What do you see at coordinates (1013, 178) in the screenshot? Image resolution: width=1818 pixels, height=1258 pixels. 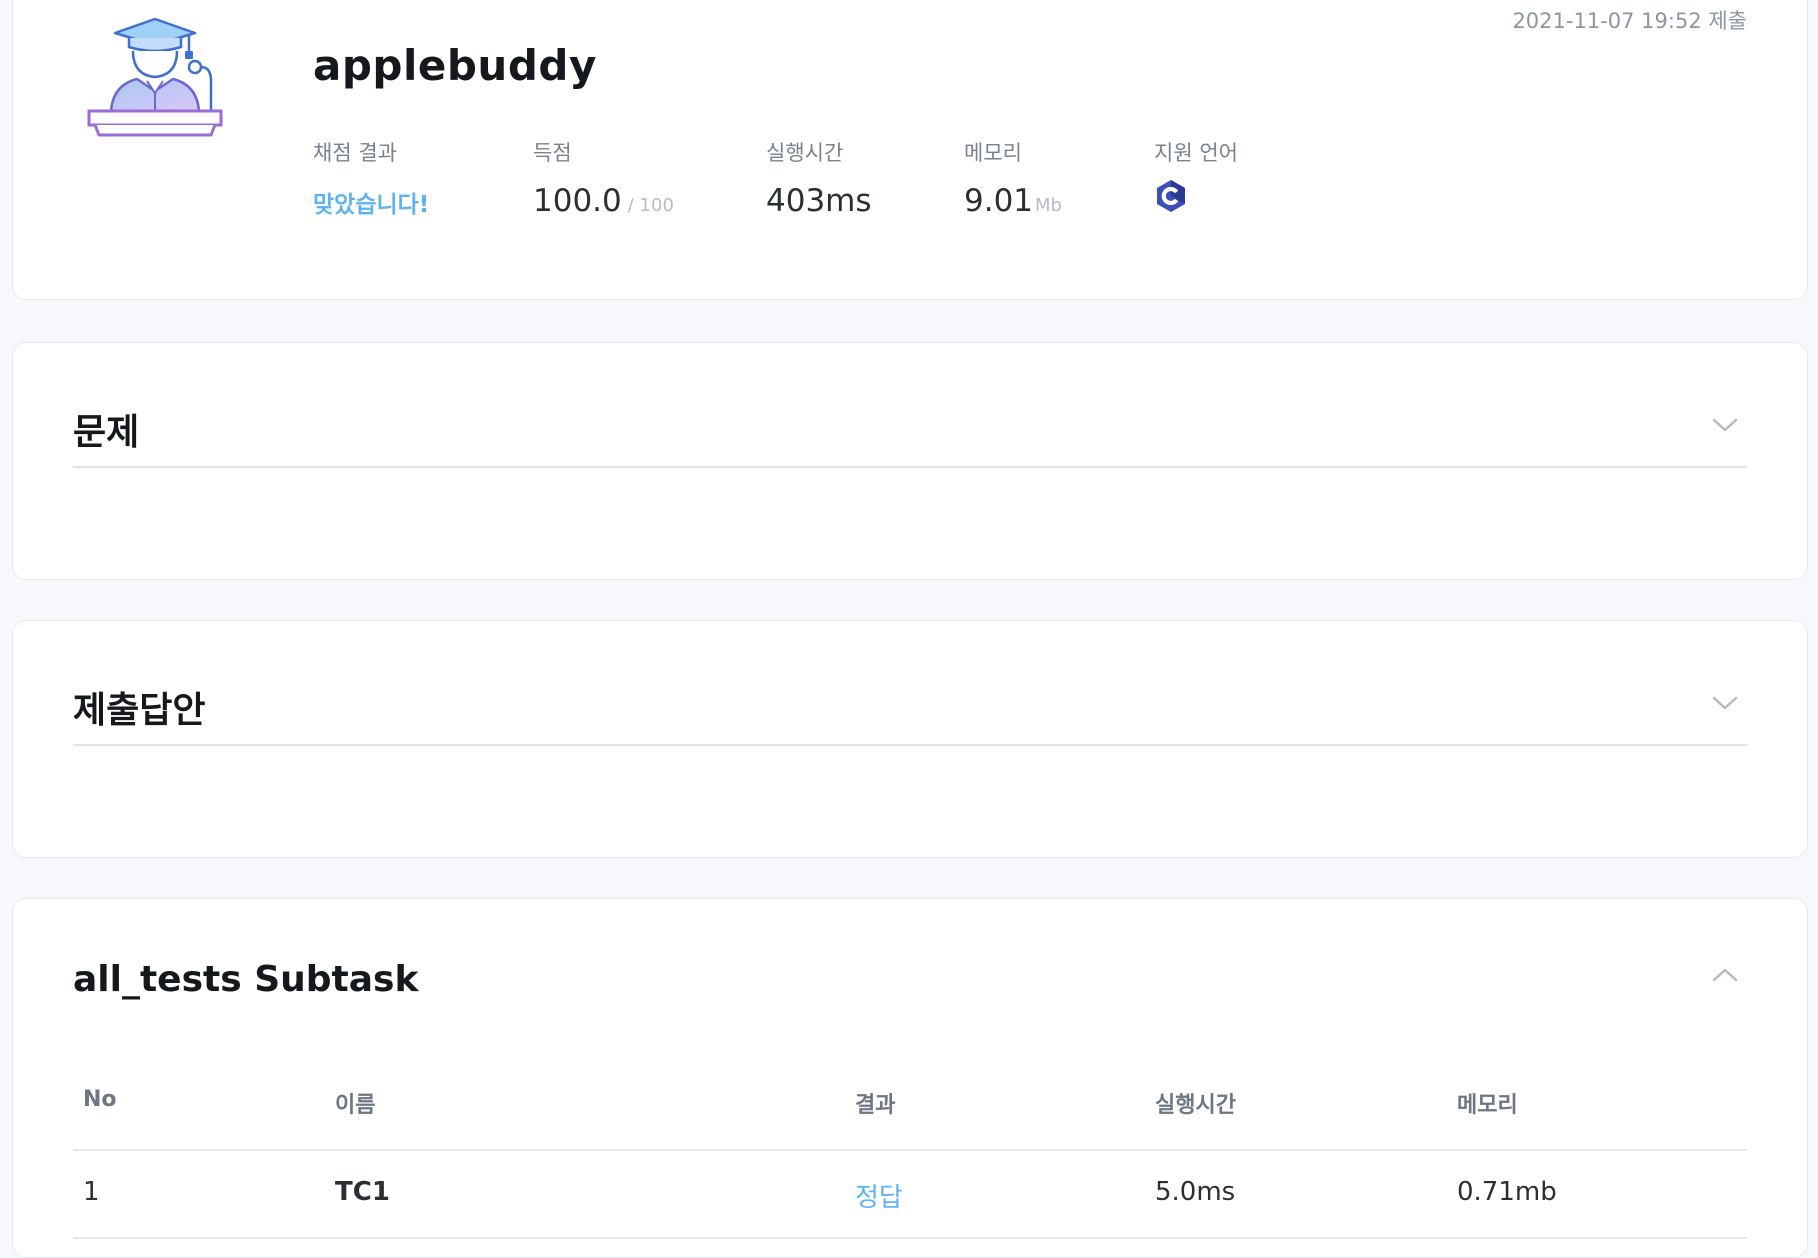 I see `stat-memory: 메모리 9.01 Mb` at bounding box center [1013, 178].